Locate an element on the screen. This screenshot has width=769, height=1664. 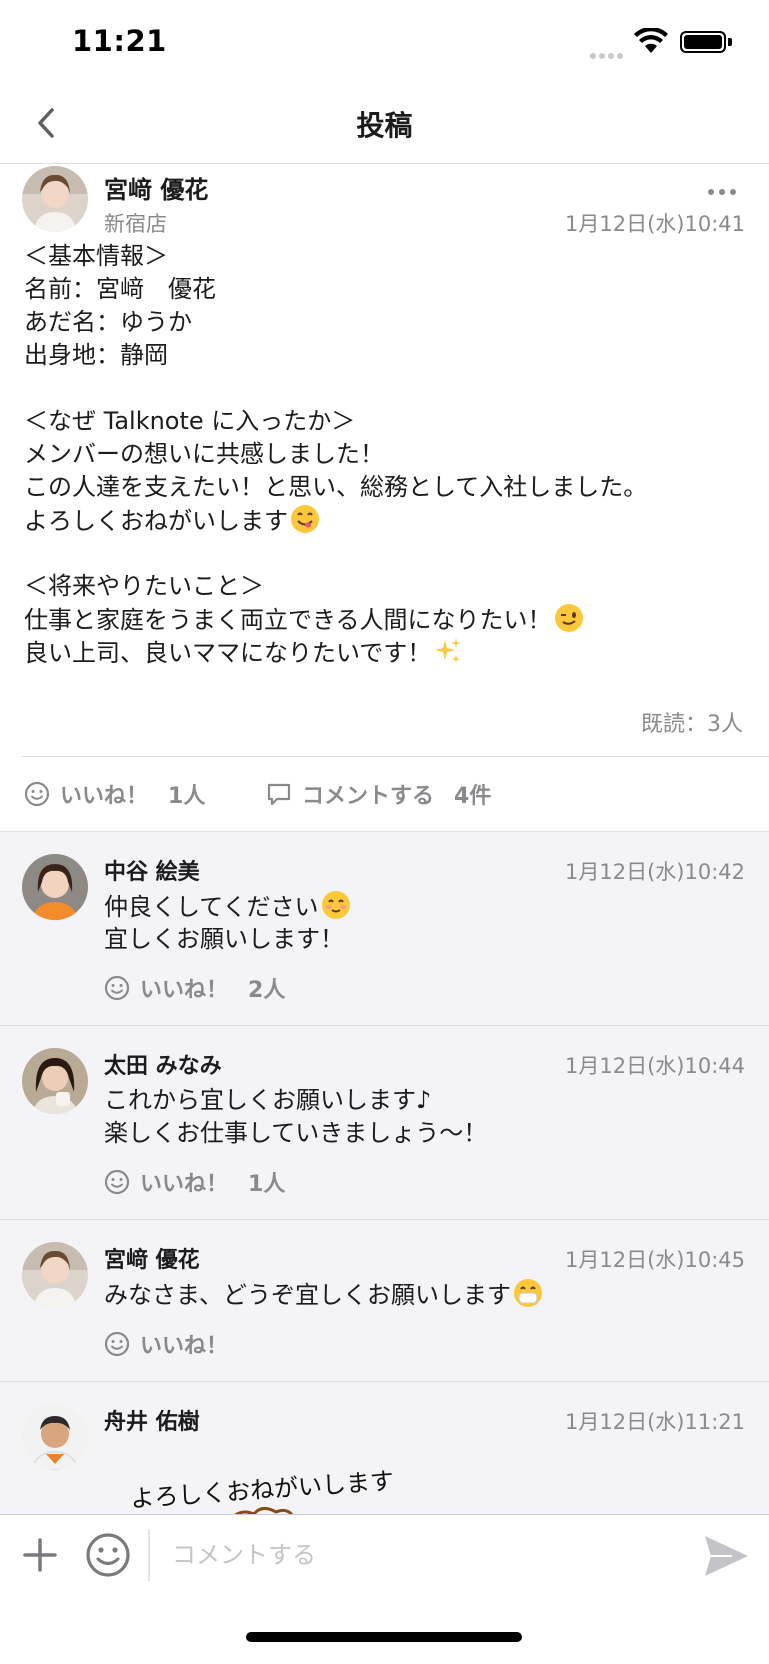
comment-button: コメントする 4件 is located at coordinates (378, 794).